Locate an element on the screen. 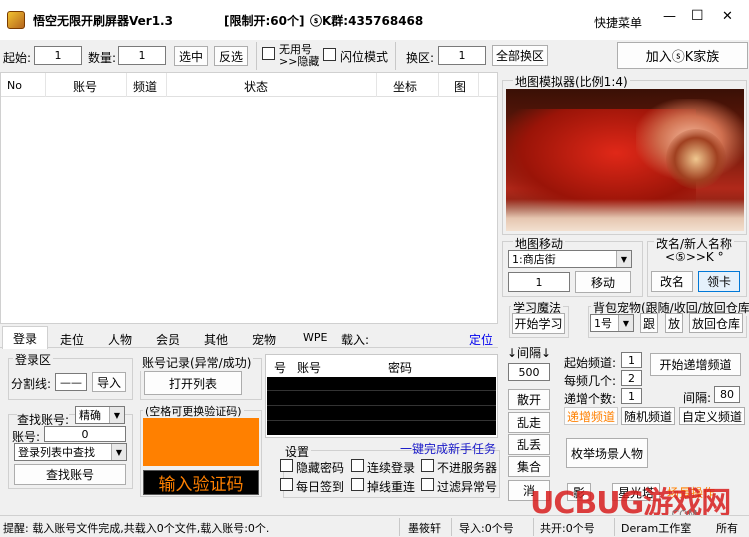 This screenshot has height=537, width=749. col-channel: 频道 is located at coordinates (145, 86).